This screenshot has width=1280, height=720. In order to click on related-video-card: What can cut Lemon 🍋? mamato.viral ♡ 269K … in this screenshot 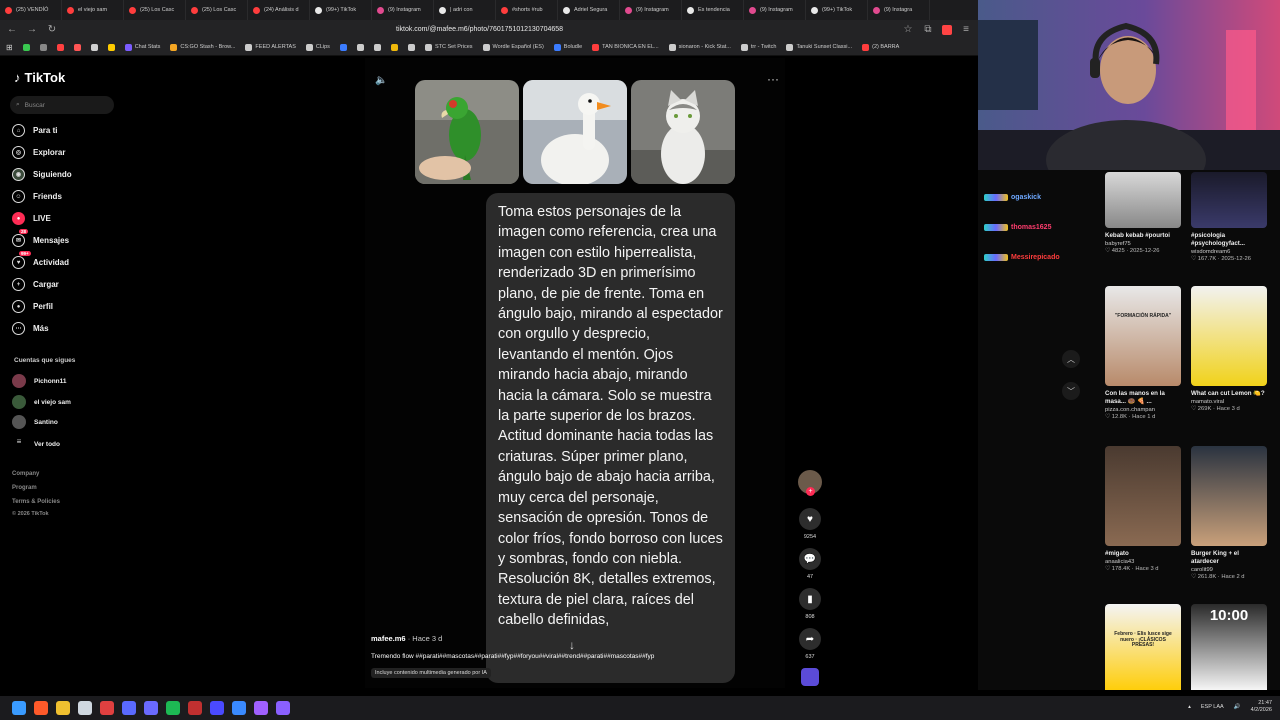, I will do `click(1229, 349)`.